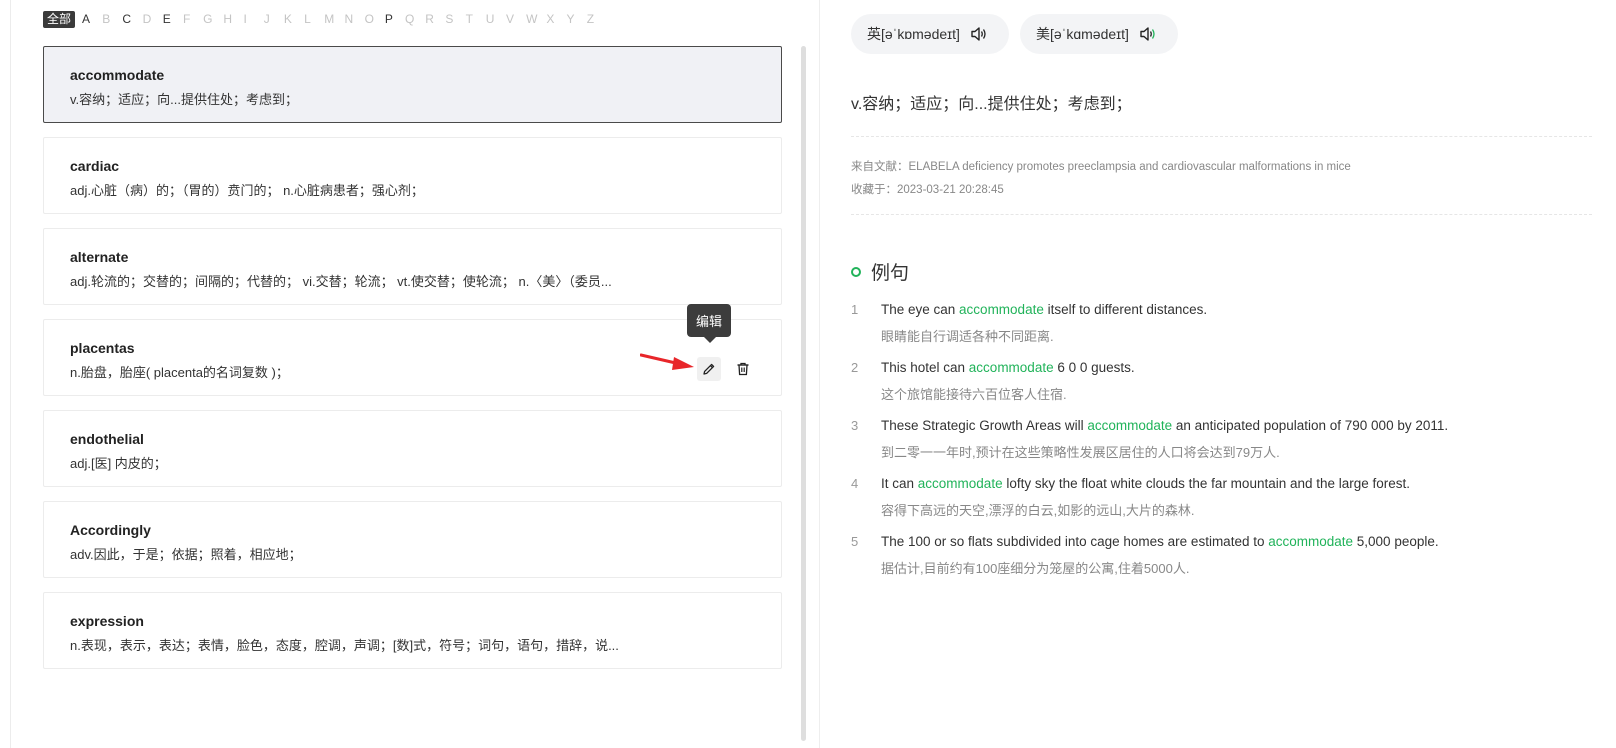  I want to click on filter-letter-p: P, so click(395, 19).